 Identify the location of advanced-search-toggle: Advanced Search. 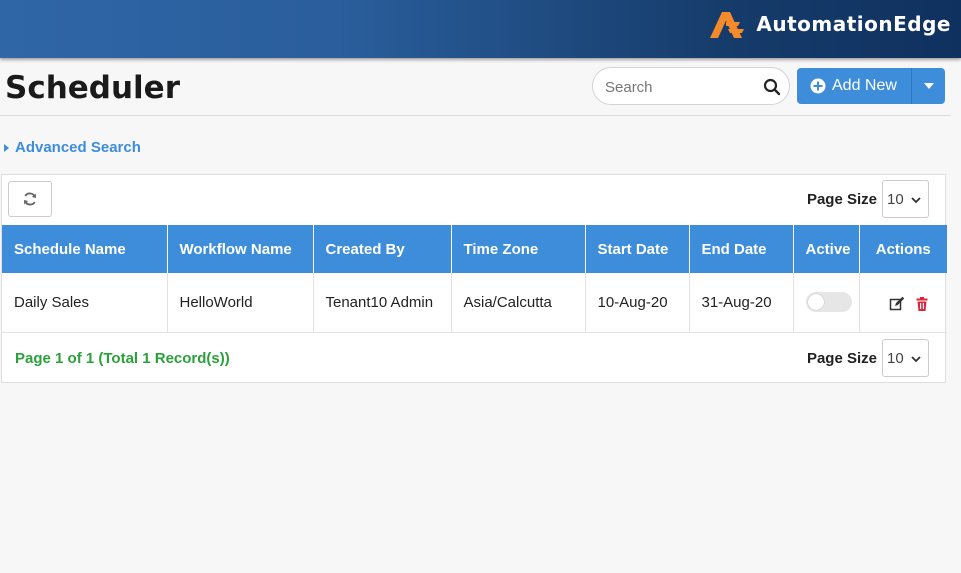
(72, 147).